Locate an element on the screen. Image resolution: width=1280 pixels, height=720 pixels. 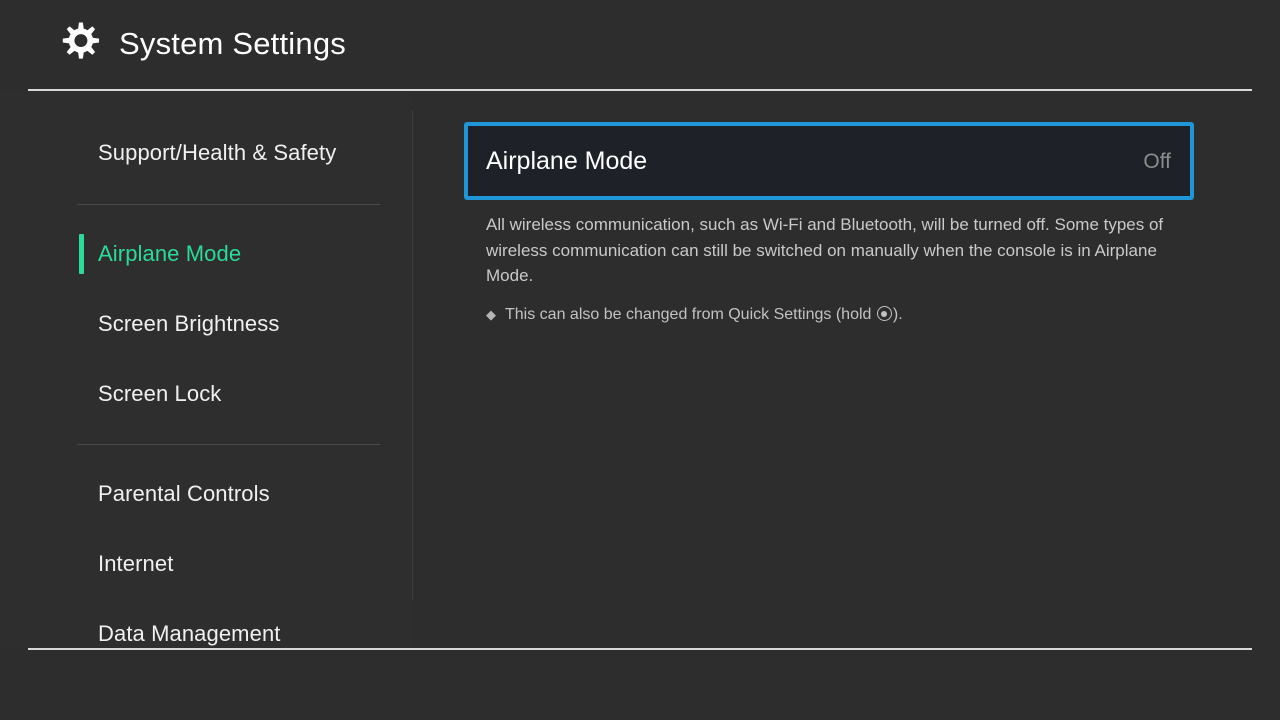
sidebar-item-screen-brightness: Screen Brightness is located at coordinates (206, 324).